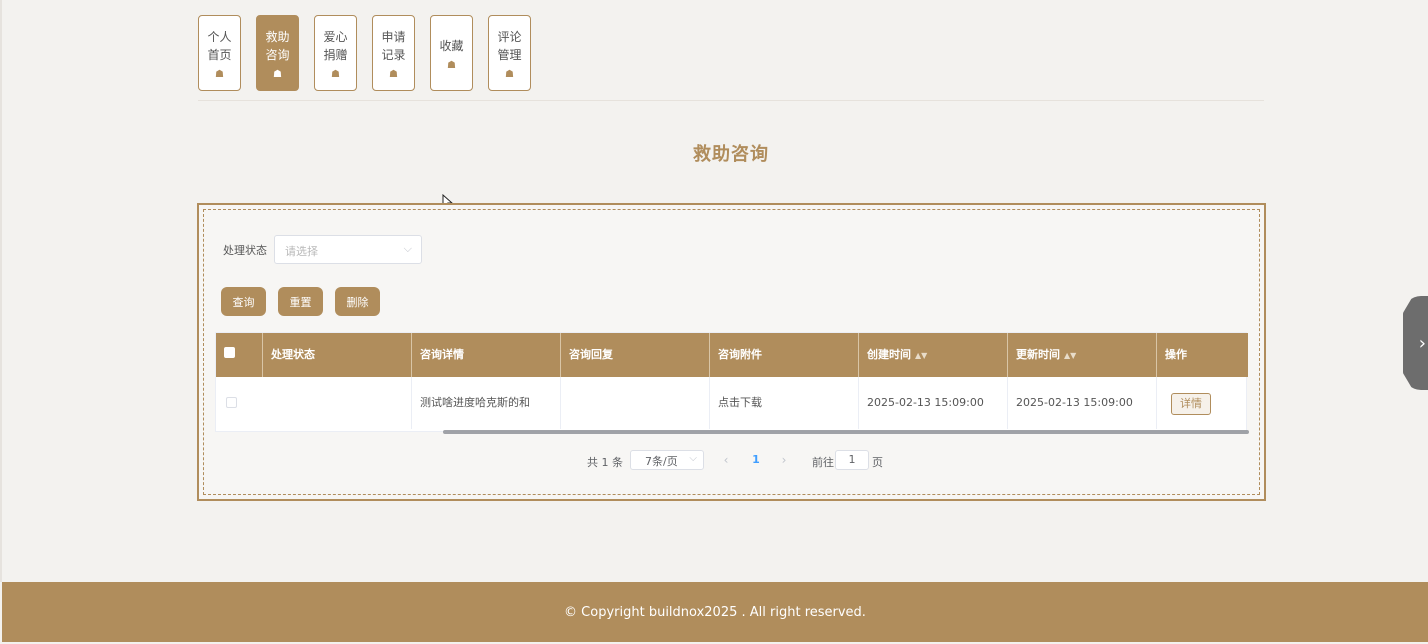 This screenshot has height=644, width=1428. Describe the element at coordinates (731, 100) in the screenshot. I see `nav-divider` at that location.